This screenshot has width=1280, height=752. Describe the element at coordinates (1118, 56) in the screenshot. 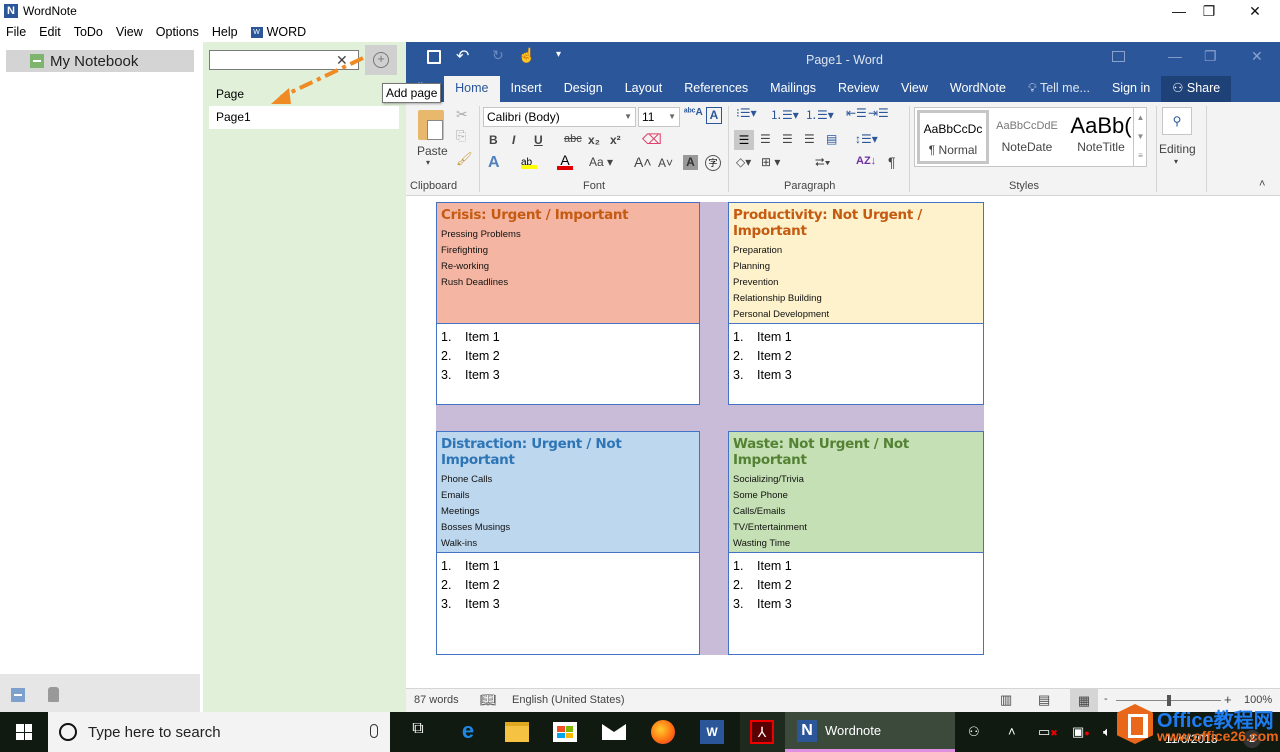

I see `ribbon-display-options-icon` at that location.